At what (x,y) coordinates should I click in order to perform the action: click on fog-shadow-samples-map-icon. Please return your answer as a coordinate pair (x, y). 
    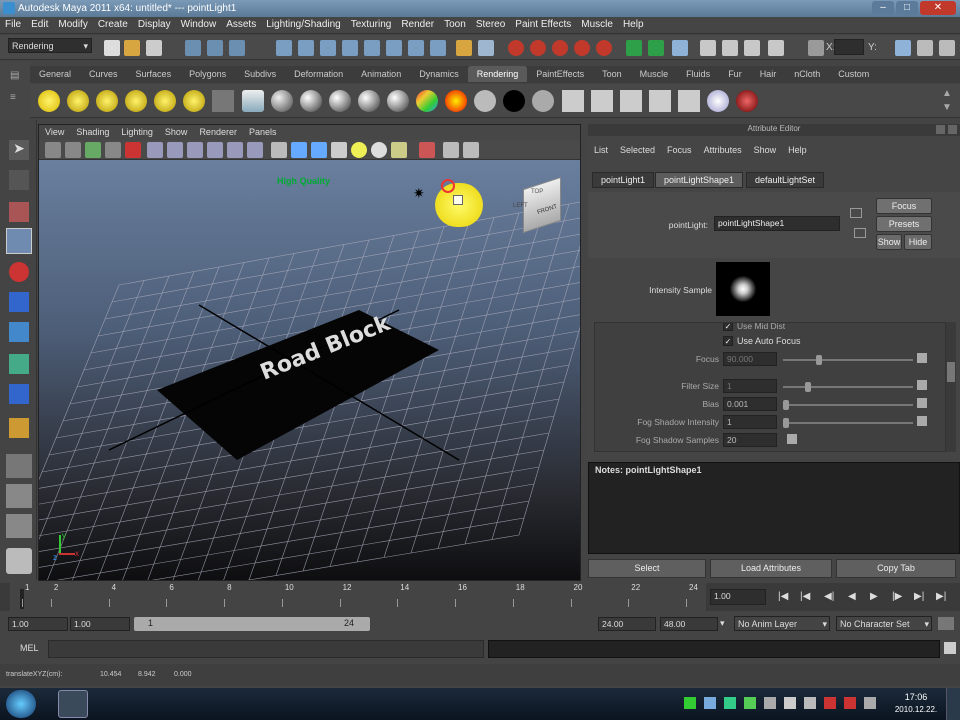
    Looking at the image, I should click on (792, 439).